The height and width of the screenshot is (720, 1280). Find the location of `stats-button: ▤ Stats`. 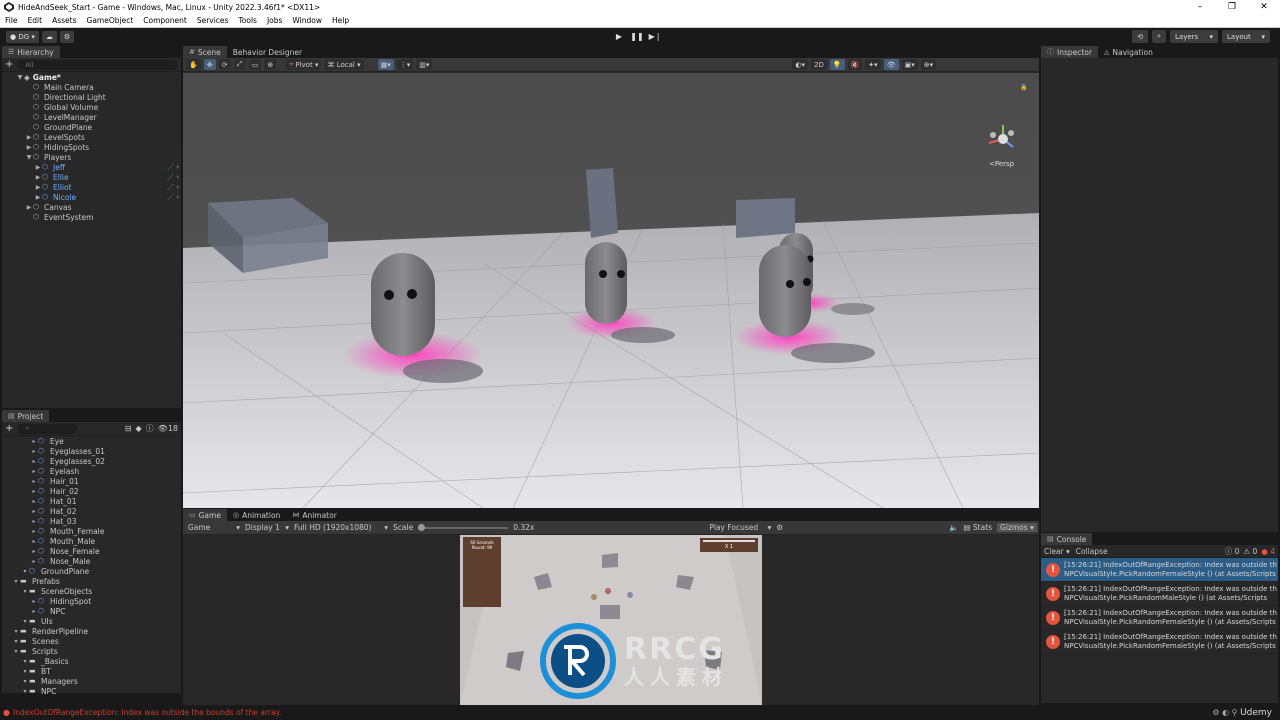

stats-button: ▤ Stats is located at coordinates (977, 527).